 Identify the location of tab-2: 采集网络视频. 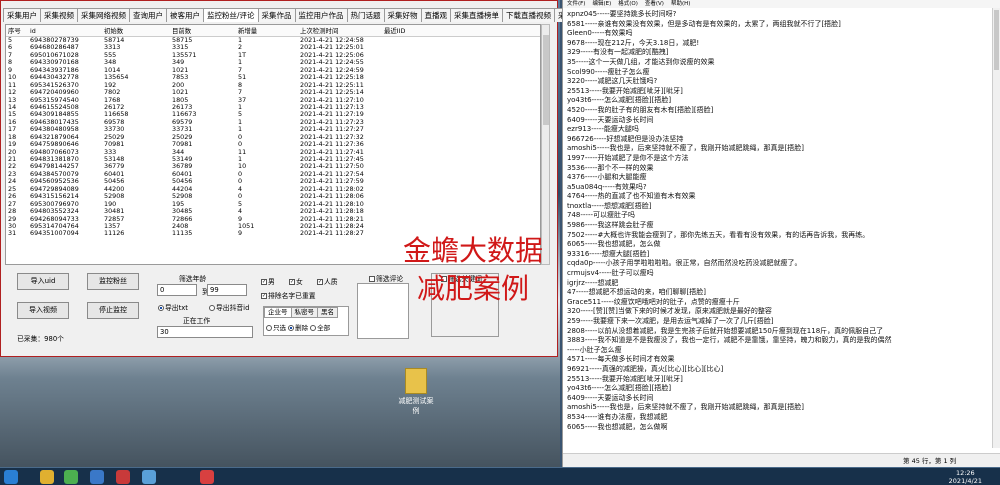
(103, 15).